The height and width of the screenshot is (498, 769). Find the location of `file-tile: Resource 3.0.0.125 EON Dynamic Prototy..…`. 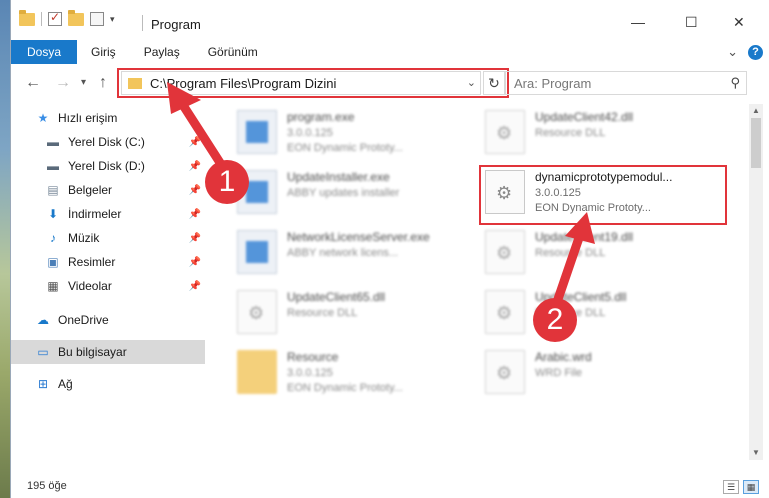

file-tile: Resource 3.0.0.125 EON Dynamic Prototy..… is located at coordinates (351, 372).